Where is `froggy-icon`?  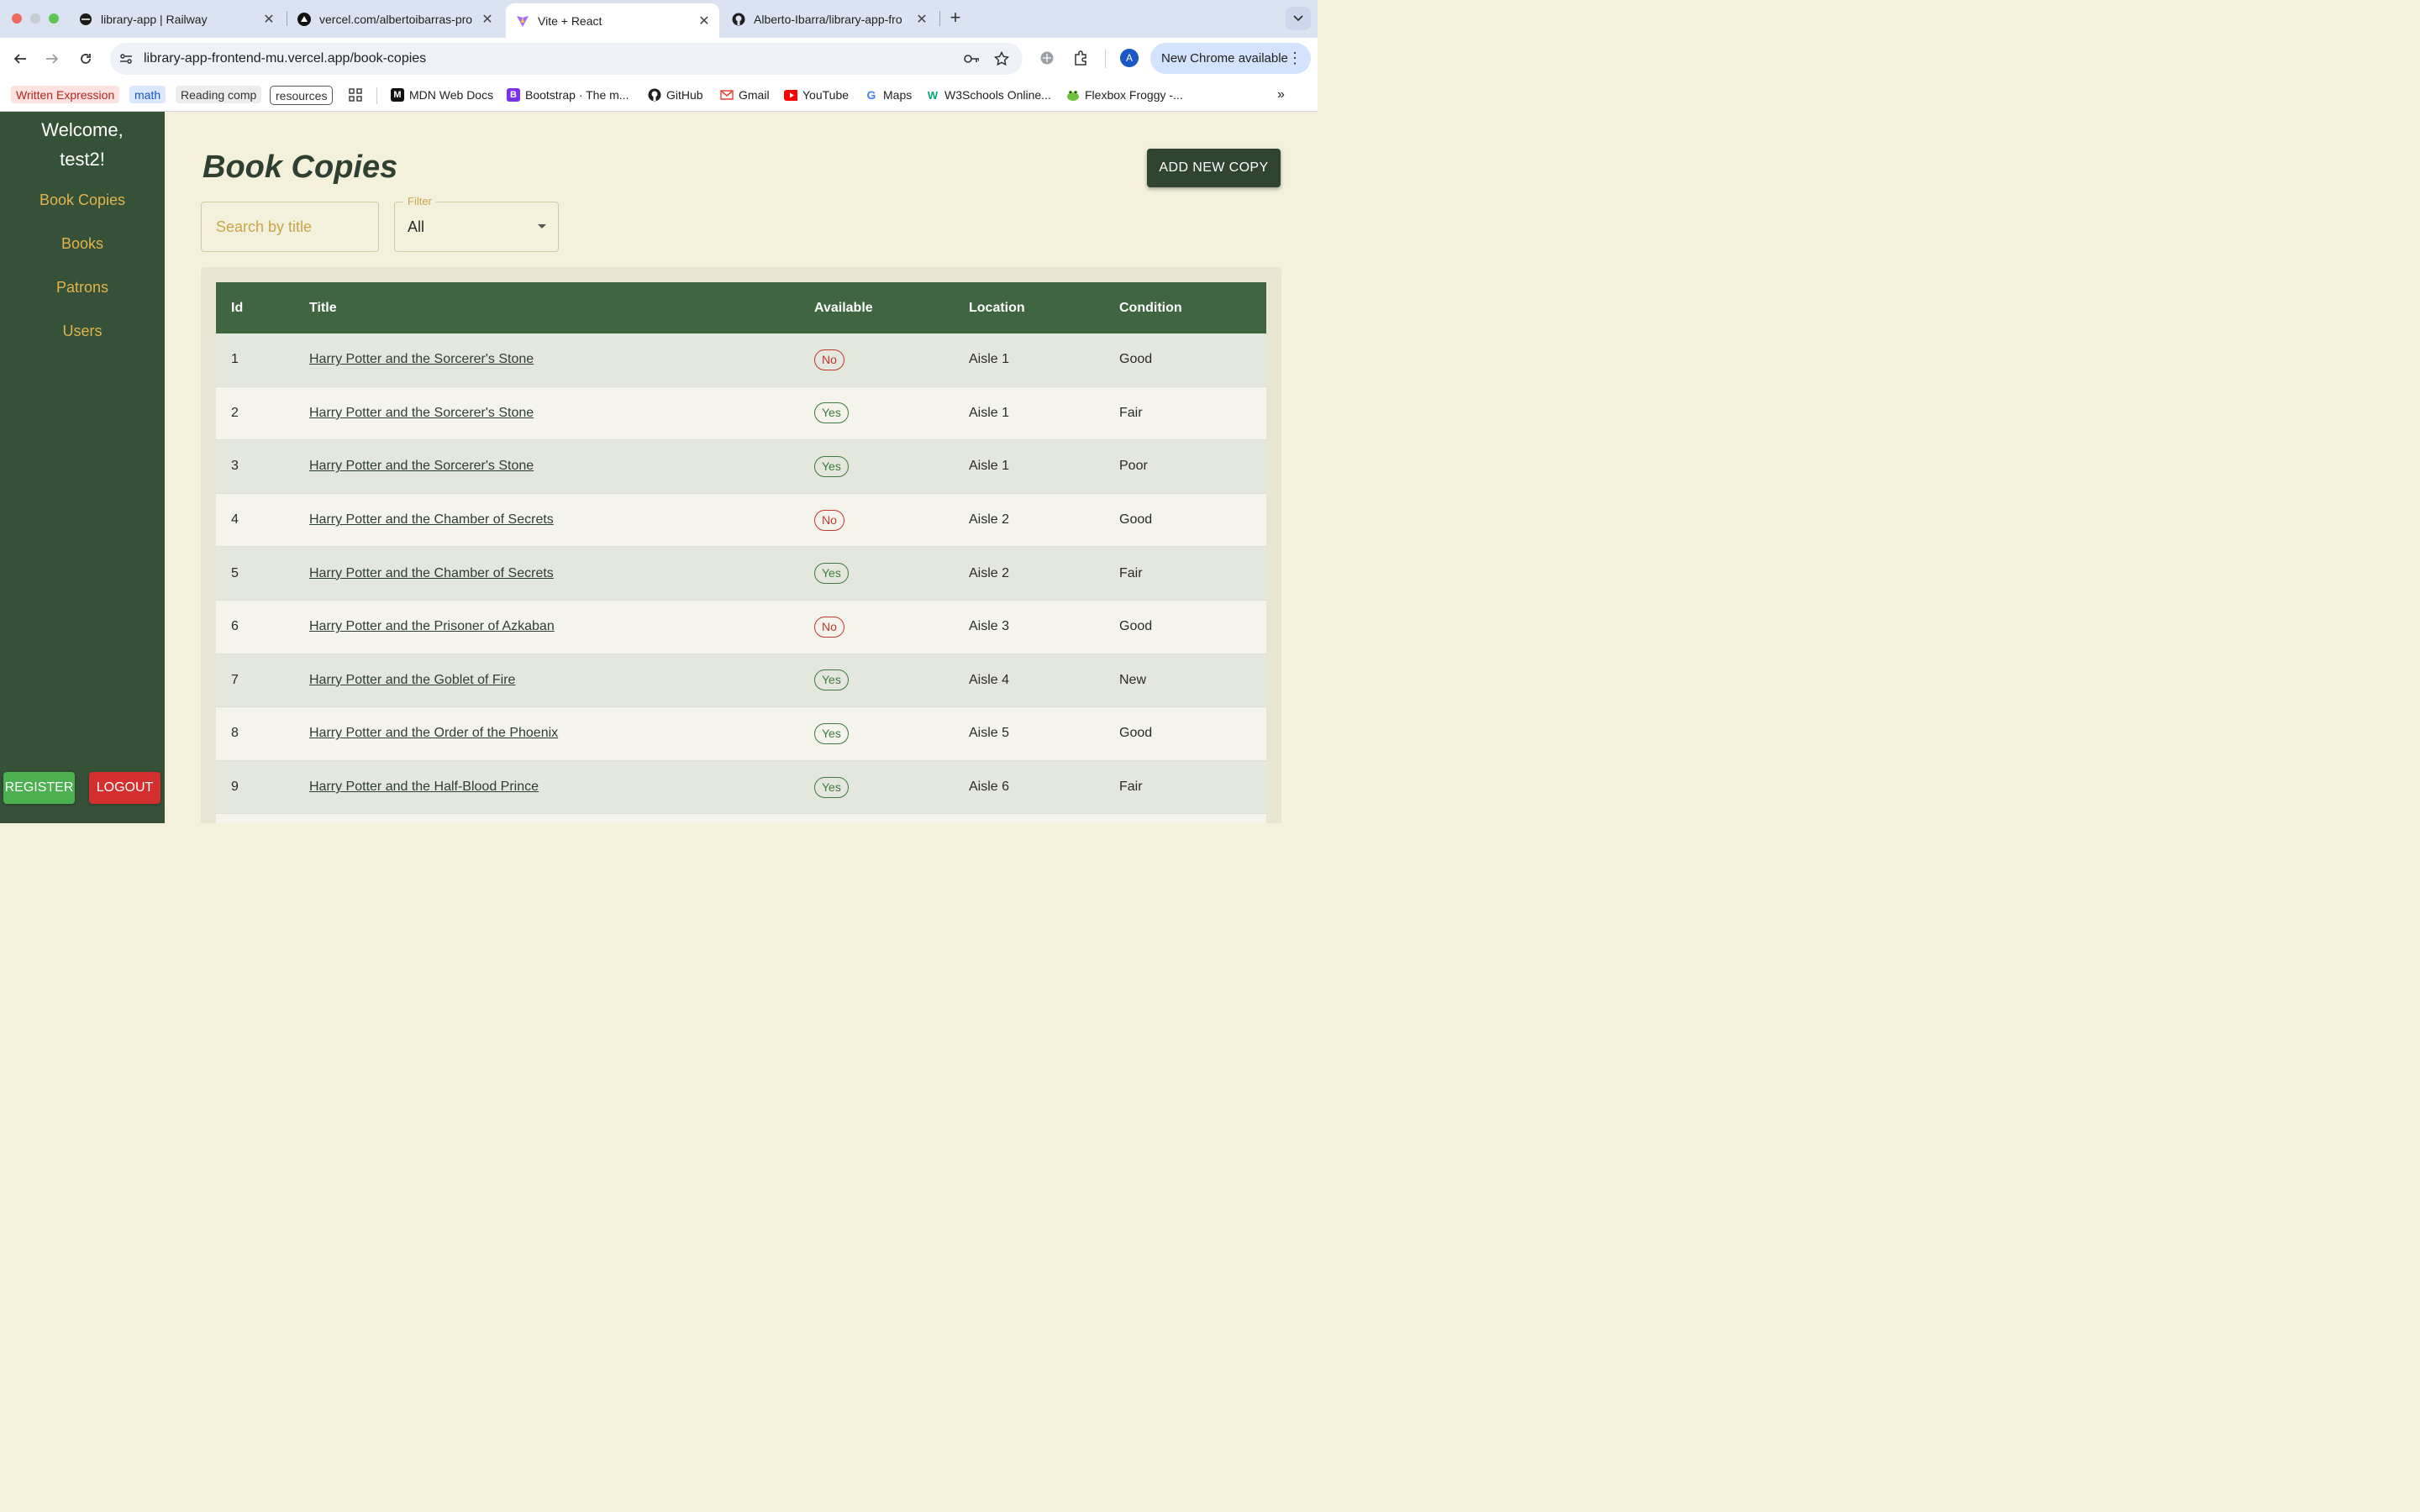 froggy-icon is located at coordinates (1073, 95).